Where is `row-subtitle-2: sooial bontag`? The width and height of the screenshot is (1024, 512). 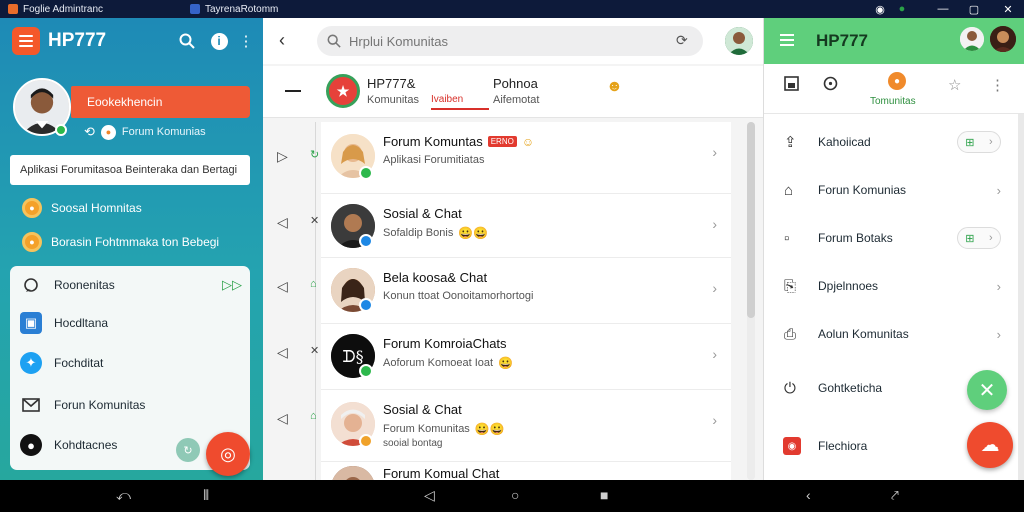 row-subtitle-2: sooial bontag is located at coordinates (413, 443).